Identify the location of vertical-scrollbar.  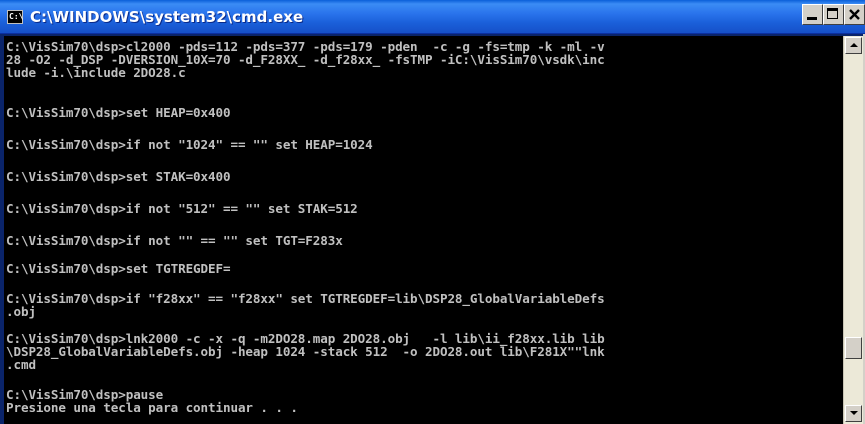
(853, 230).